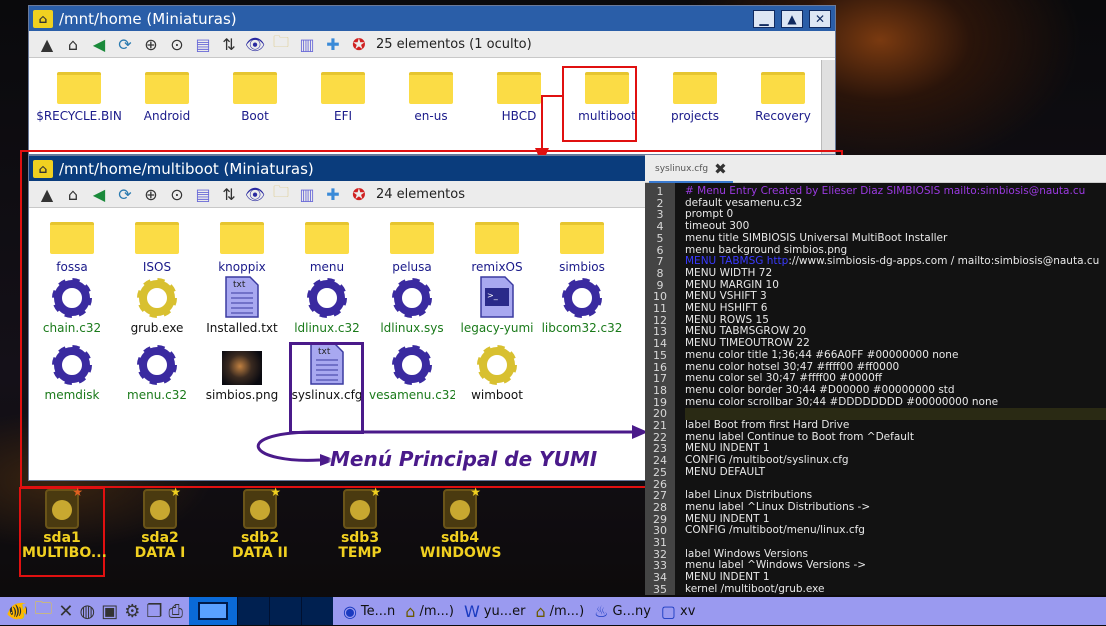 The height and width of the screenshot is (626, 1106). What do you see at coordinates (412, 328) in the screenshot?
I see `file-label: ldlinux.sys` at bounding box center [412, 328].